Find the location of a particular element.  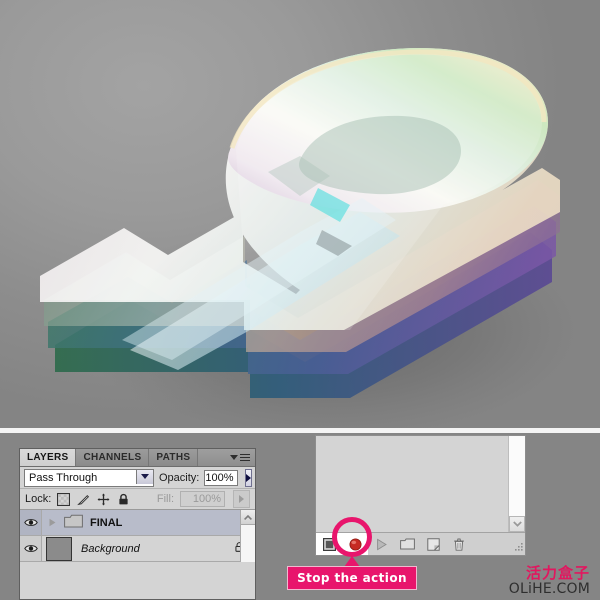

callout-text: Stop the action is located at coordinates (352, 578).